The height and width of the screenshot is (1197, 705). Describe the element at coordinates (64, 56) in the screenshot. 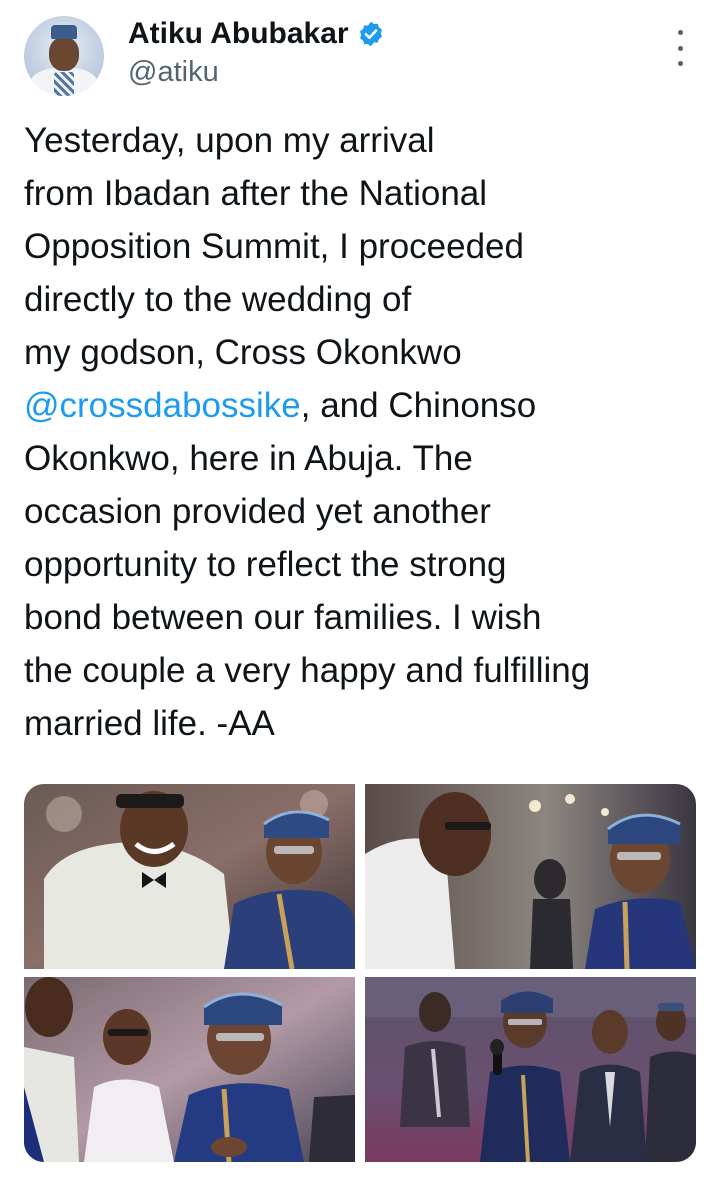

I see `avatar` at that location.